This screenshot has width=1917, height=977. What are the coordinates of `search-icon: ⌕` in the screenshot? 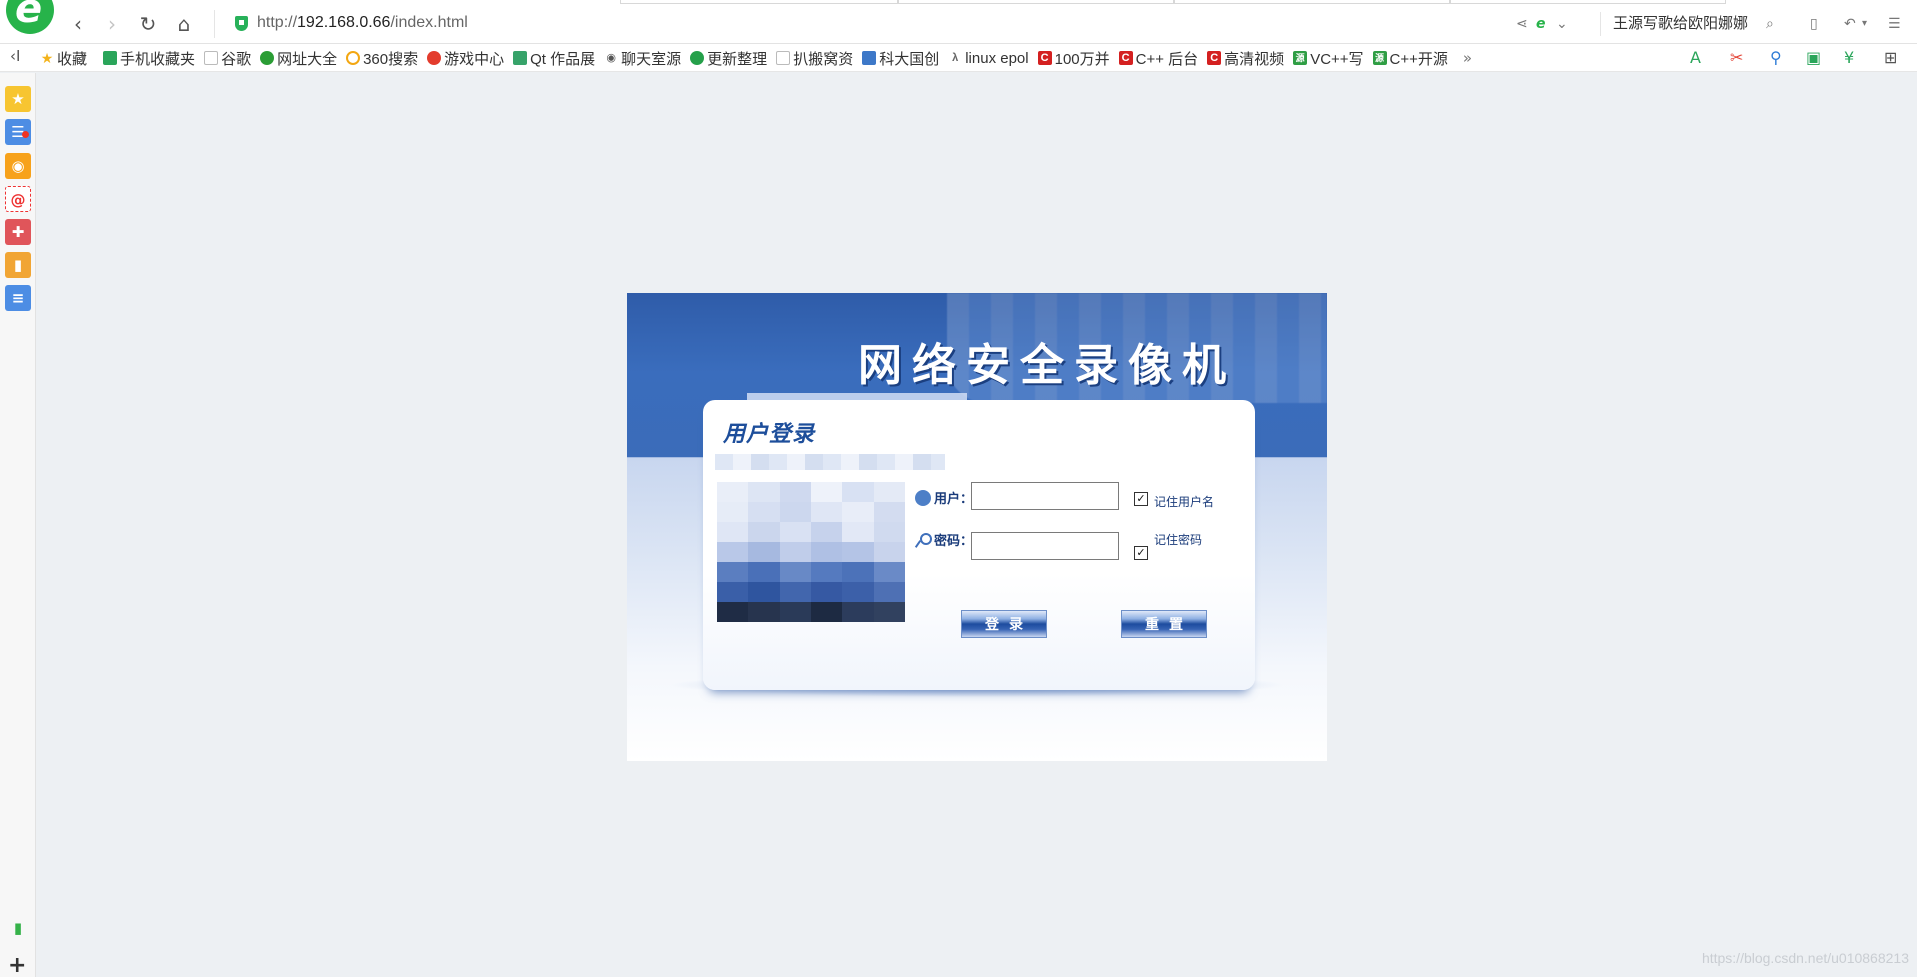 It's located at (1770, 24).